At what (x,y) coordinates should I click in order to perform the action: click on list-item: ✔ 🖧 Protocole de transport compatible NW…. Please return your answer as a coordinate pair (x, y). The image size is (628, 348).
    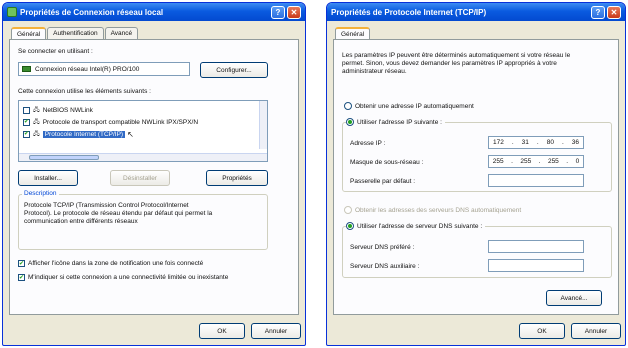
    Looking at the image, I should click on (110, 122).